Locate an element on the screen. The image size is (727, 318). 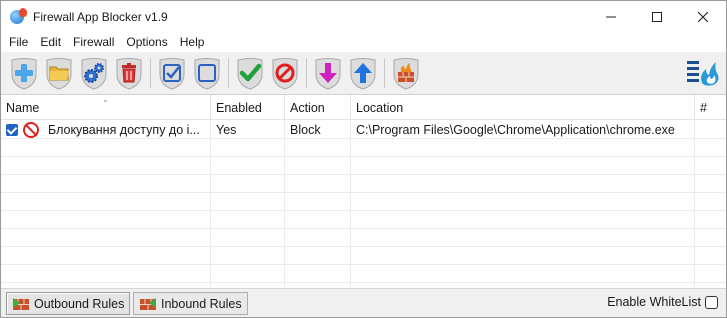
maximize-icon is located at coordinates (657, 16).